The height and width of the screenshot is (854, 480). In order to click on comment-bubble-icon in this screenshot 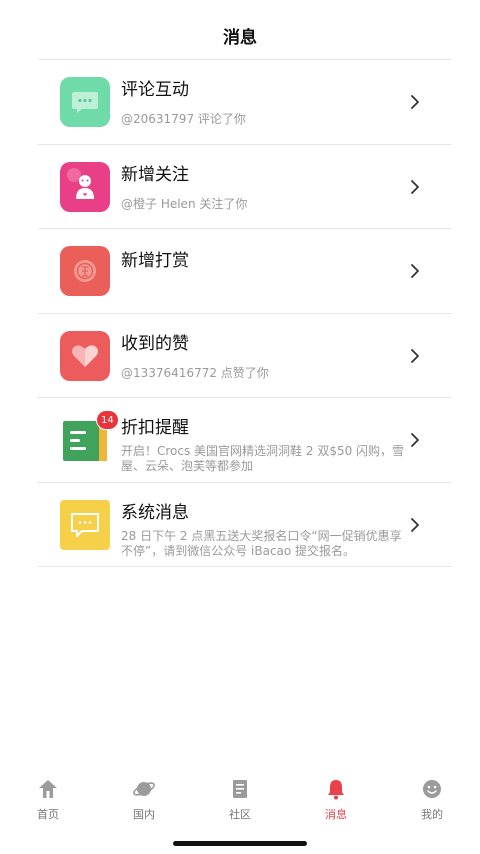, I will do `click(85, 102)`.